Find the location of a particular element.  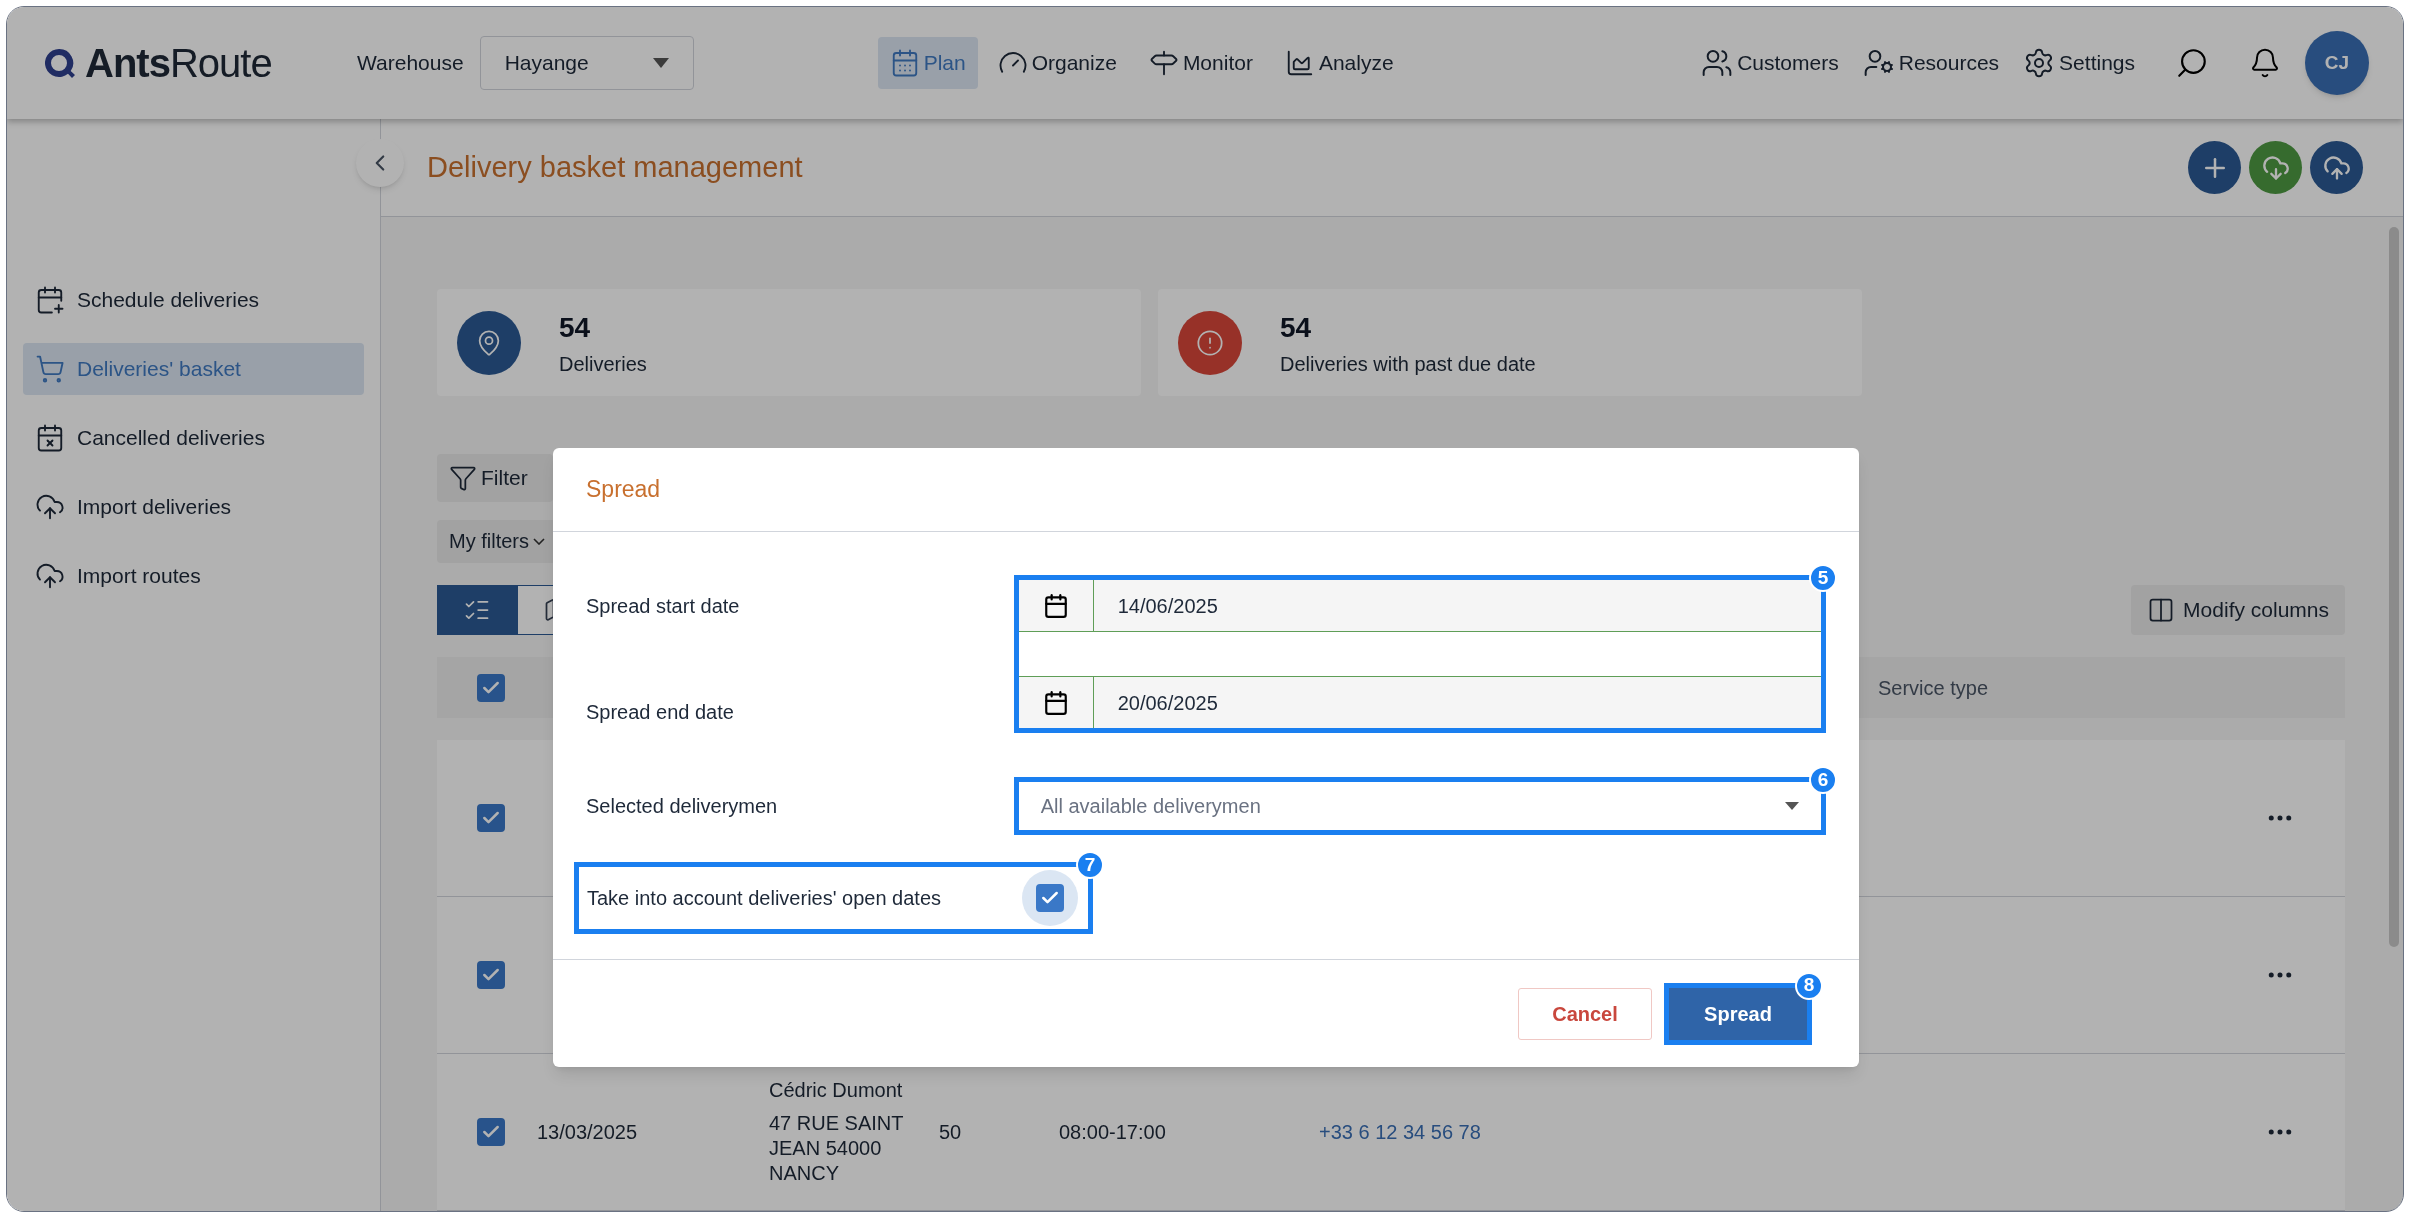

sidebar-item: Schedule deliveries is located at coordinates (193, 300).